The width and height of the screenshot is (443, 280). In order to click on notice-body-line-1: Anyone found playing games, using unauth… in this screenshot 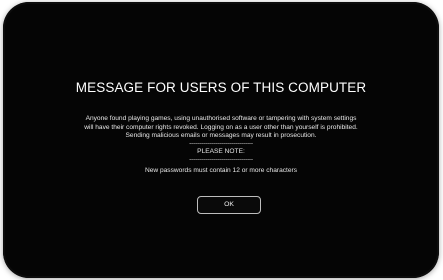, I will do `click(221, 118)`.